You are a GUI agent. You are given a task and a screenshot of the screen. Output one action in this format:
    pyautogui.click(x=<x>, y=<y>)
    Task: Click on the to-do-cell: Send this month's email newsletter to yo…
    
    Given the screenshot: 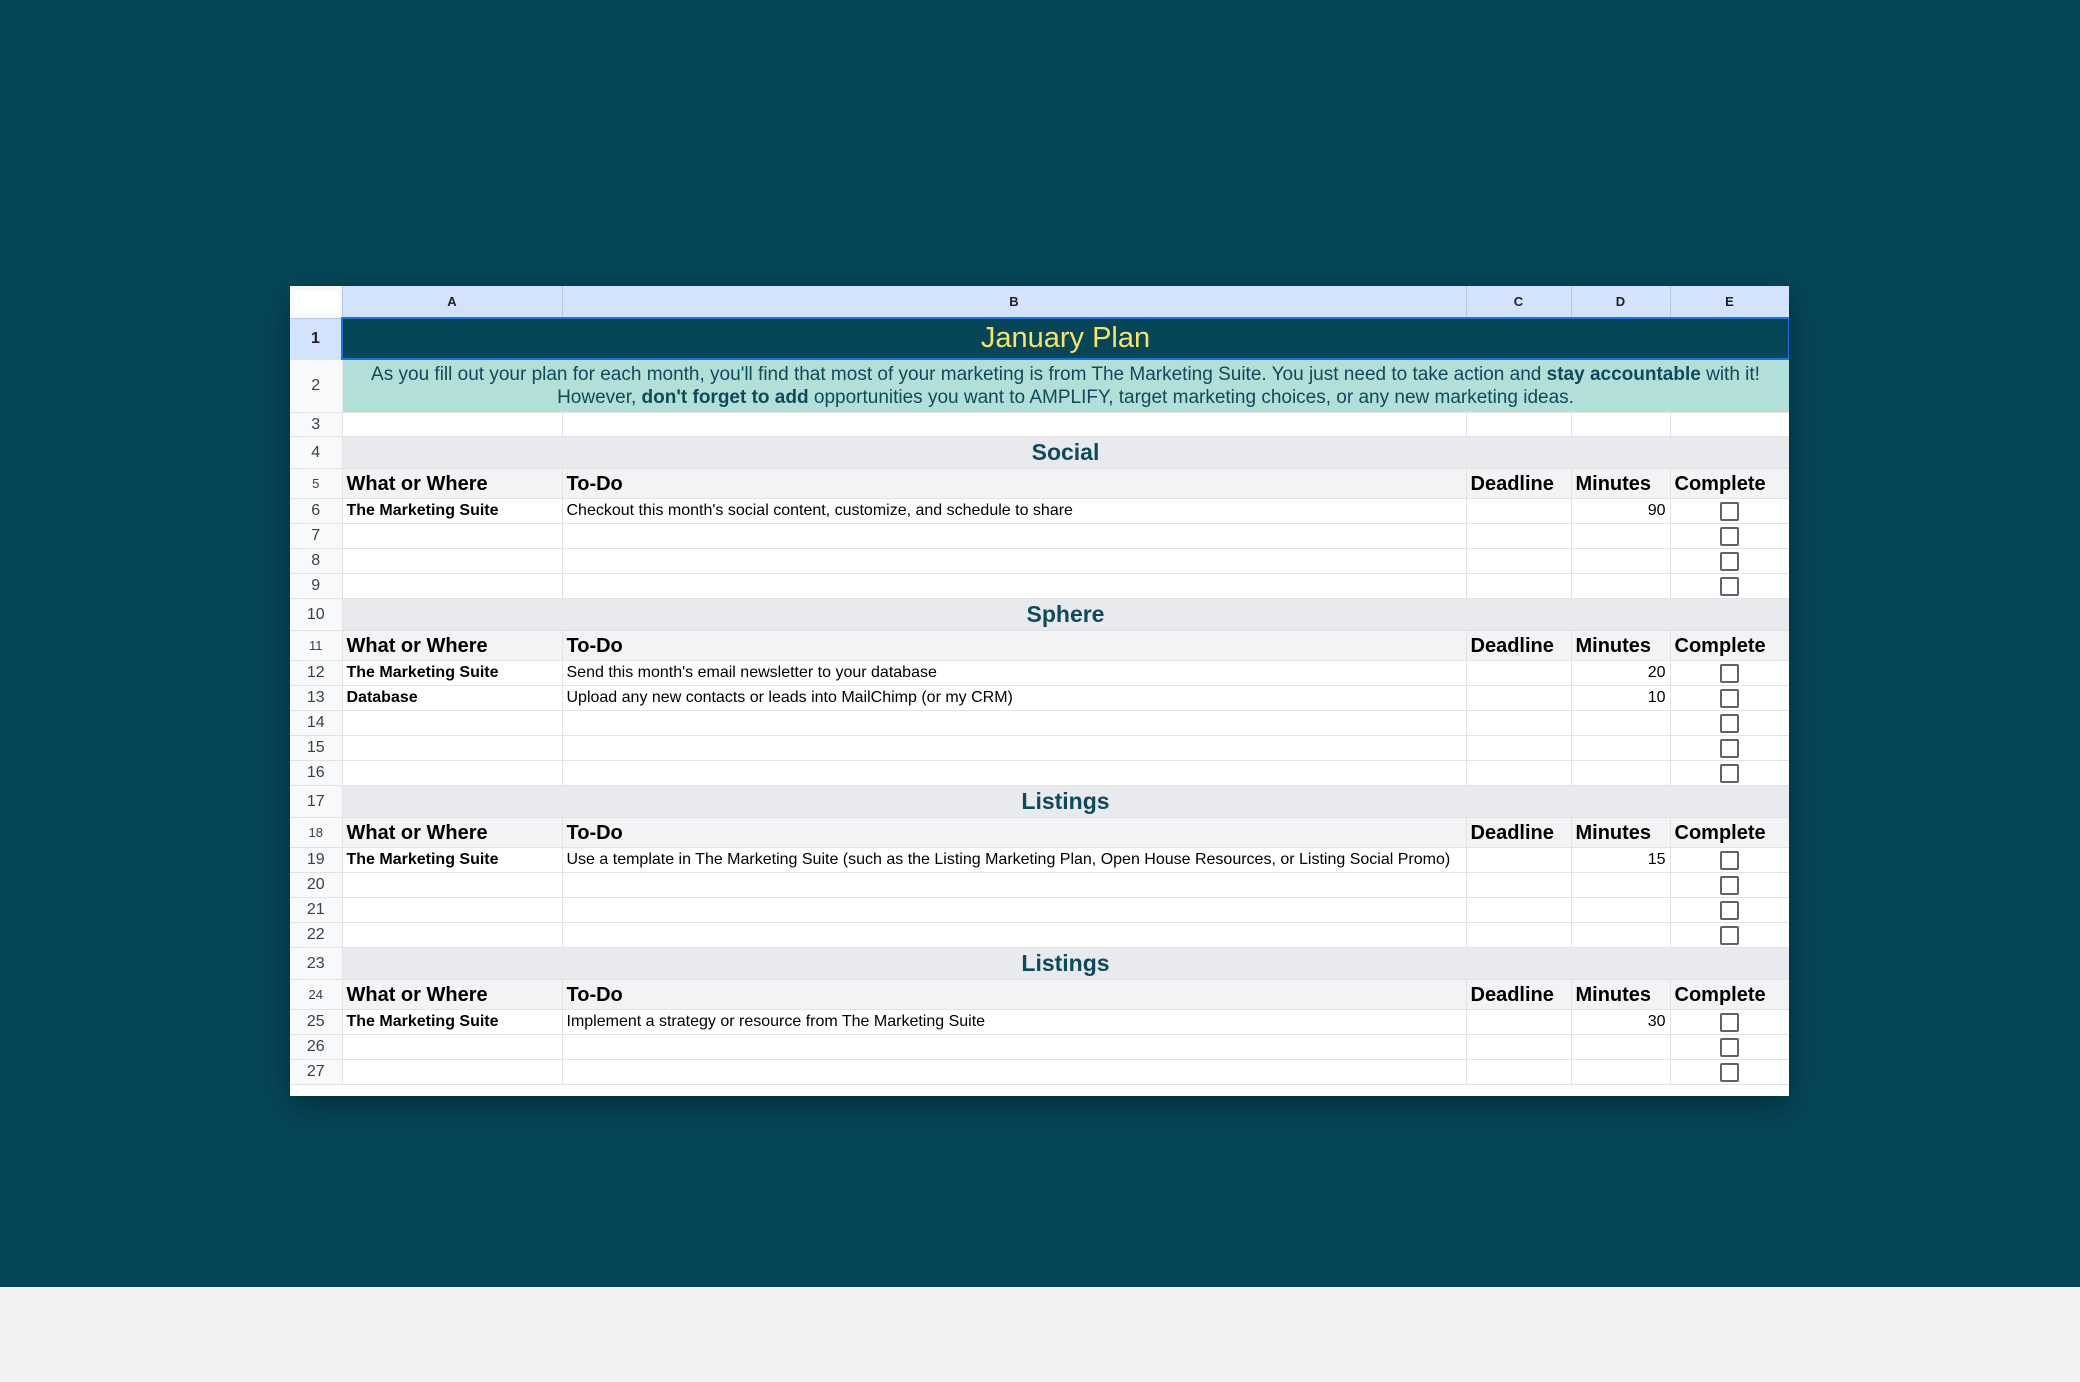 What is the action you would take?
    pyautogui.click(x=1014, y=673)
    